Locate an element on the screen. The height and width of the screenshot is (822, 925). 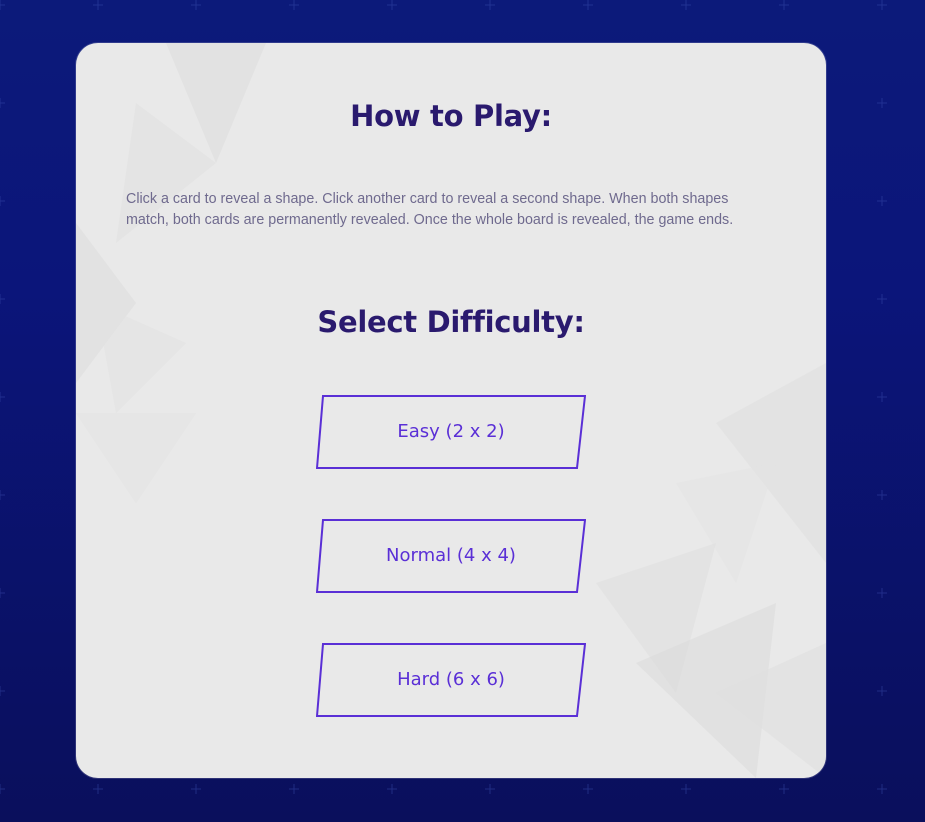
normal-button-label: Normal (4 x 4) is located at coordinates (451, 555).